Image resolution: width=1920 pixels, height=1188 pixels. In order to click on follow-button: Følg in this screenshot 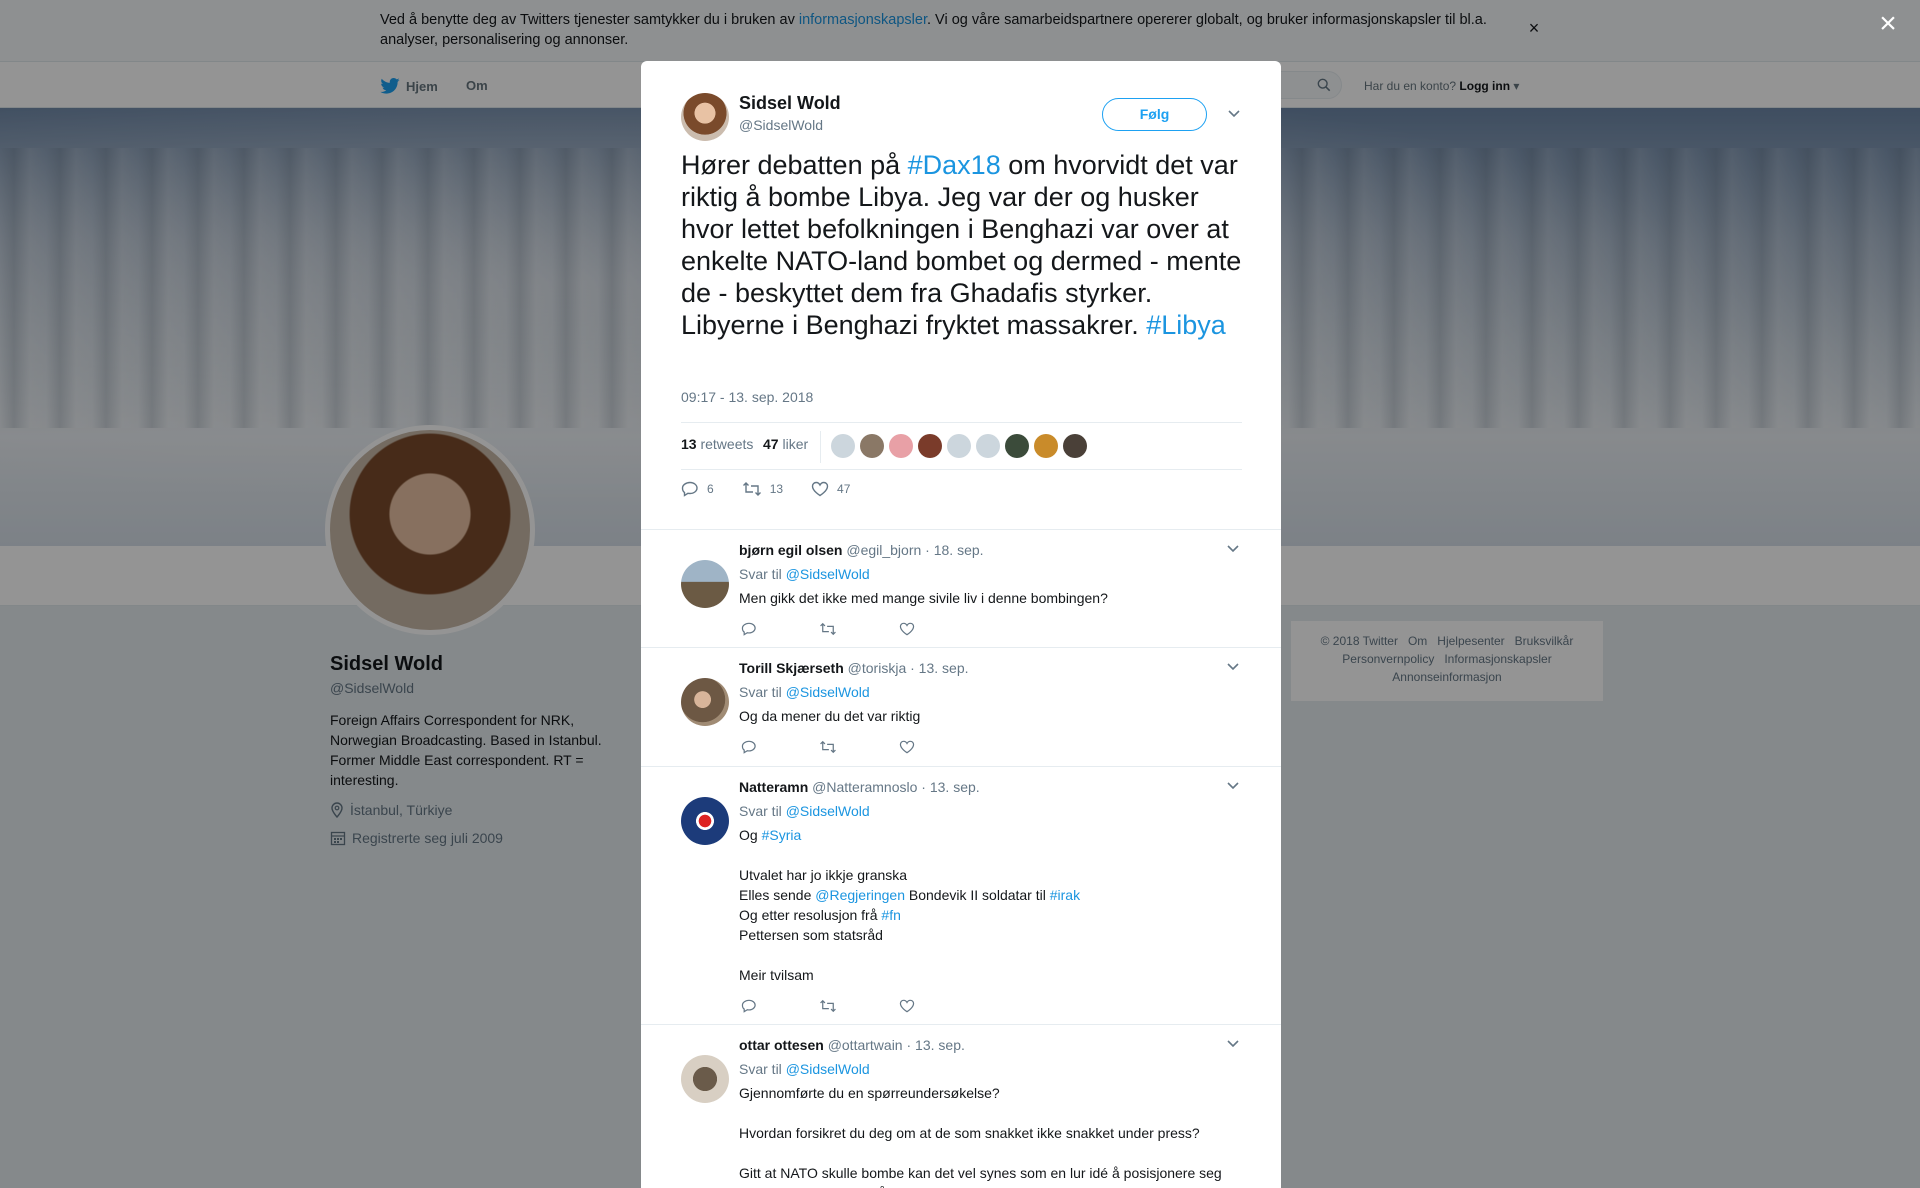, I will do `click(1154, 114)`.